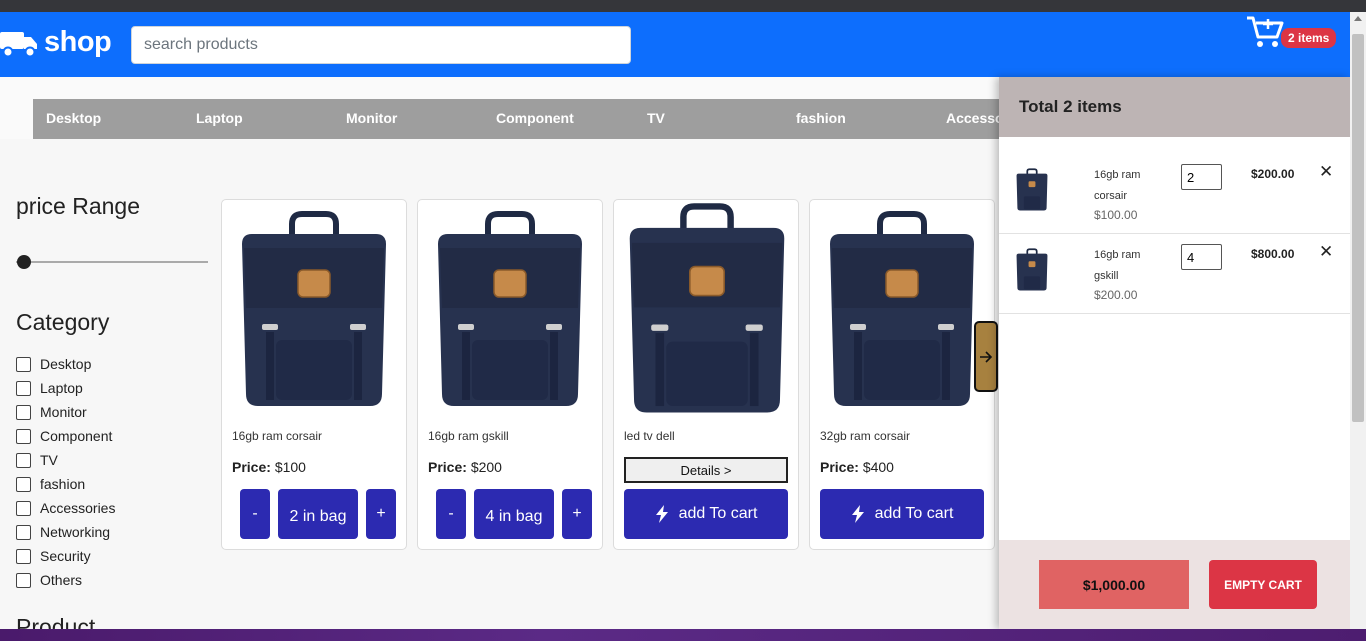  Describe the element at coordinates (219, 119) in the screenshot. I see `category-tab-laptop: Laptop` at that location.